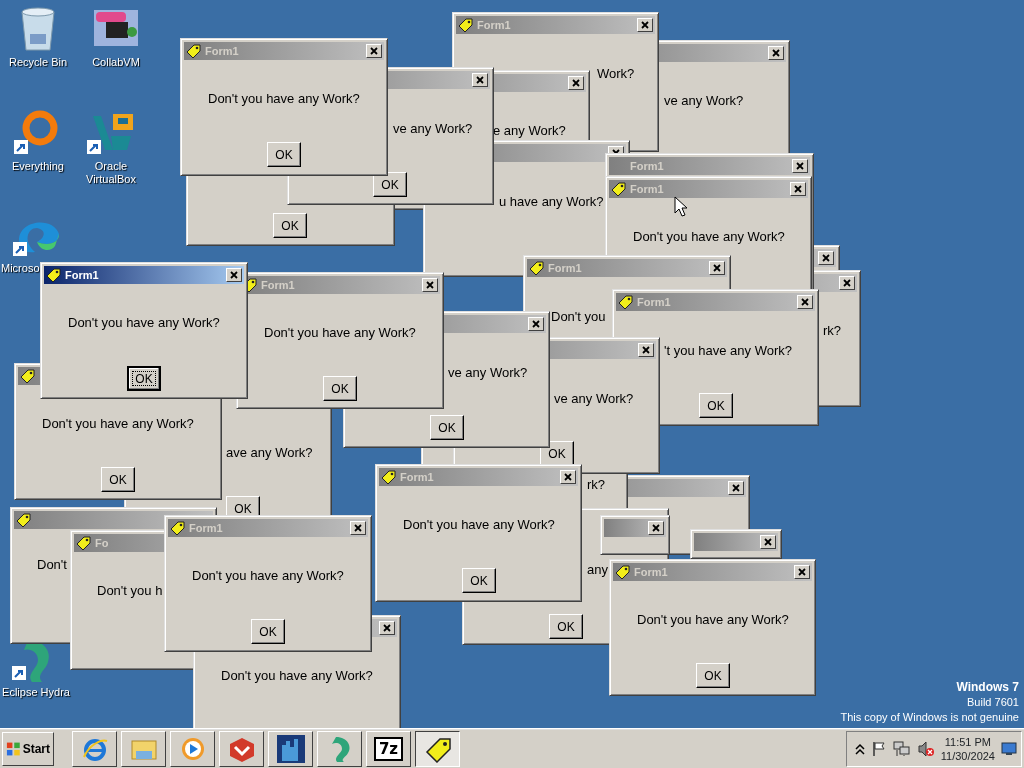 The image size is (1024, 768). I want to click on message-text: Work?, so click(616, 74).